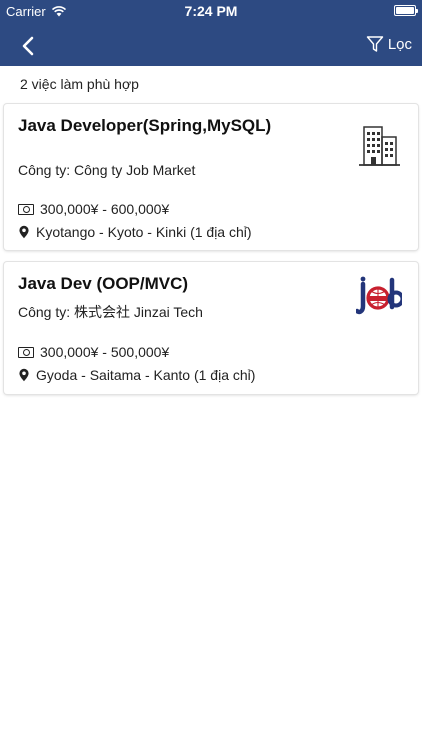  I want to click on job-market-logo, so click(379, 295).